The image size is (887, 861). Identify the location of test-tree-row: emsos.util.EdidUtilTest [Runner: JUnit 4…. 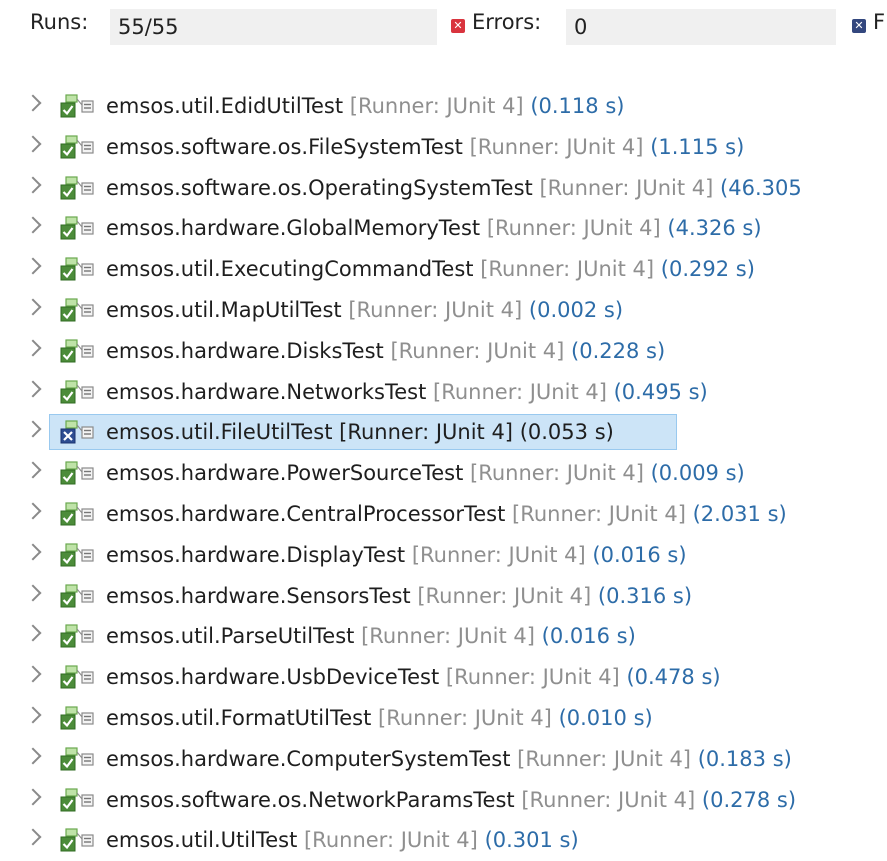
(443, 106).